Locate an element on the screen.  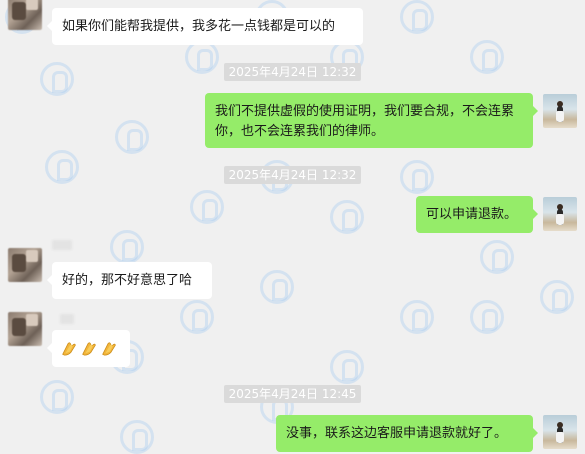
message-text: 我们不提供虚假的使用证明，我们要合规，不会连累你，也不会连累我们的律师。 is located at coordinates (365, 121).